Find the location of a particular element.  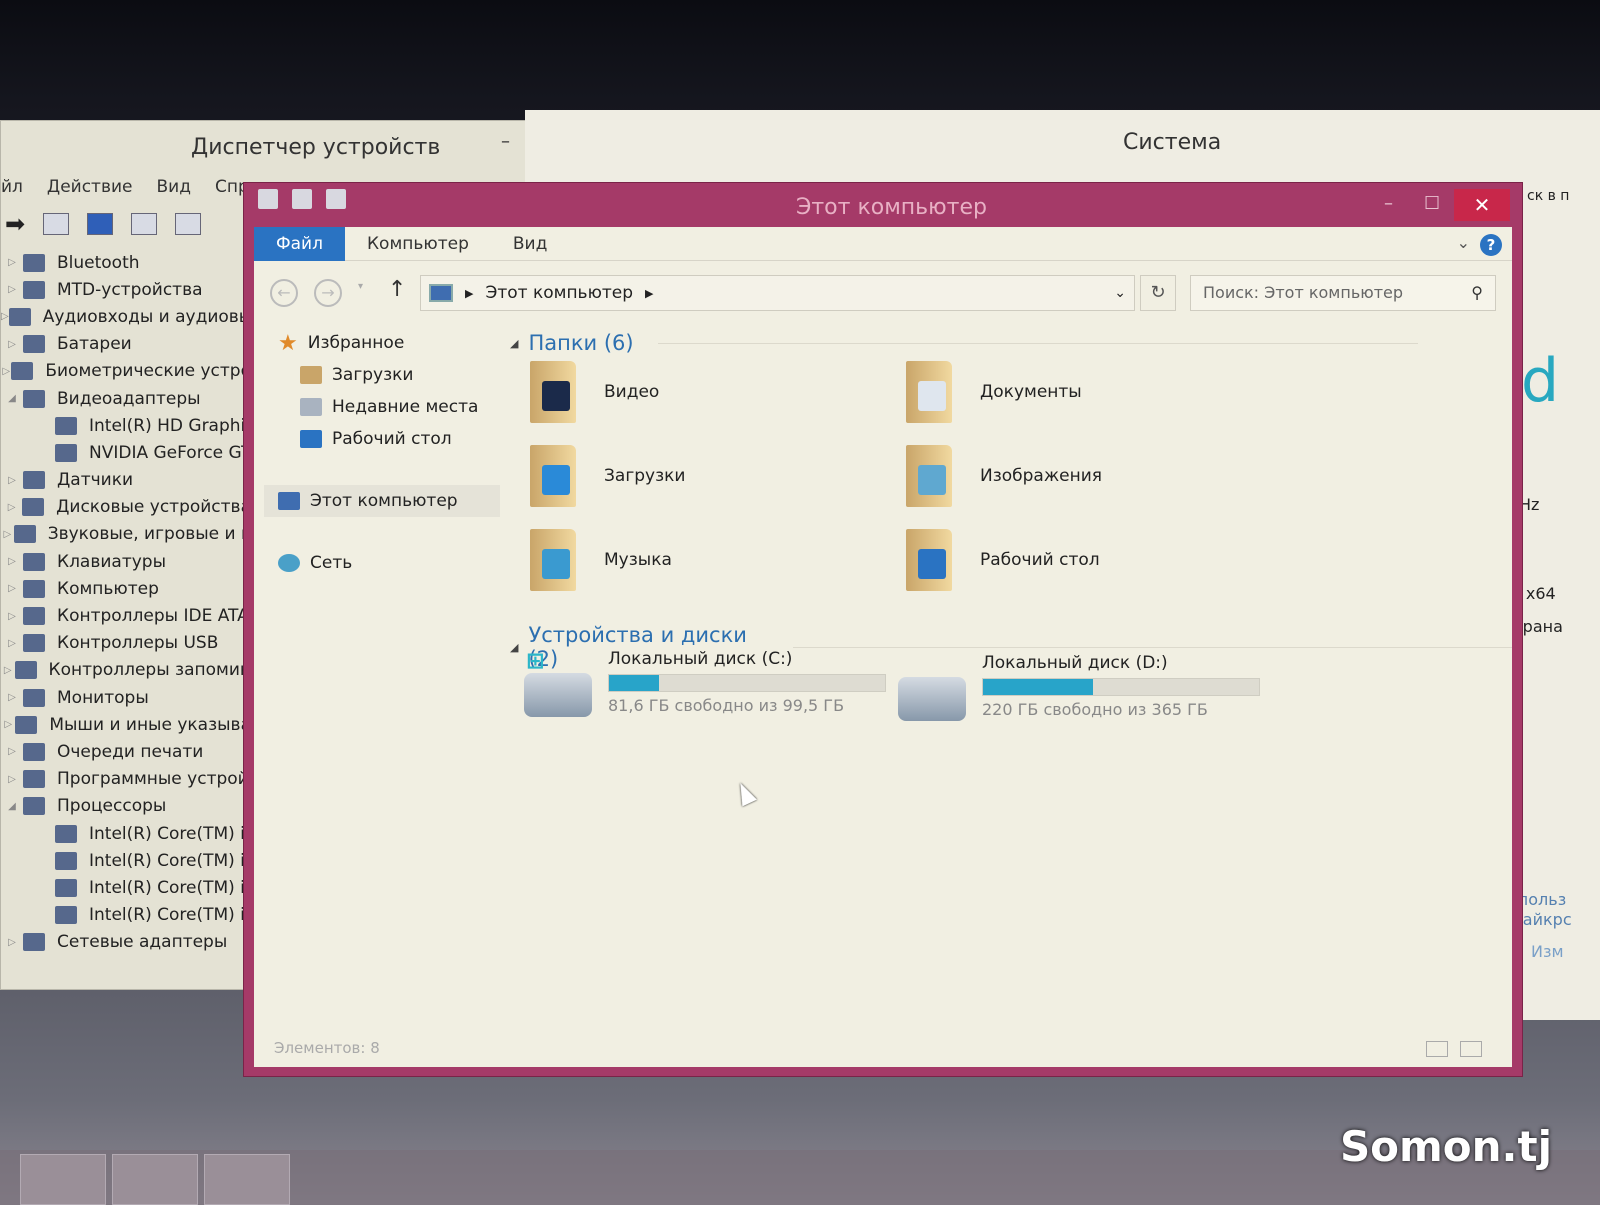

device-tree-item: ◢ Процессоры is located at coordinates (126, 806).